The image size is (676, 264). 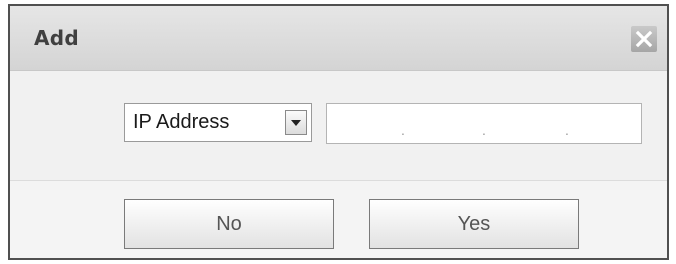 I want to click on address-type-select: IP Address, so click(x=218, y=122).